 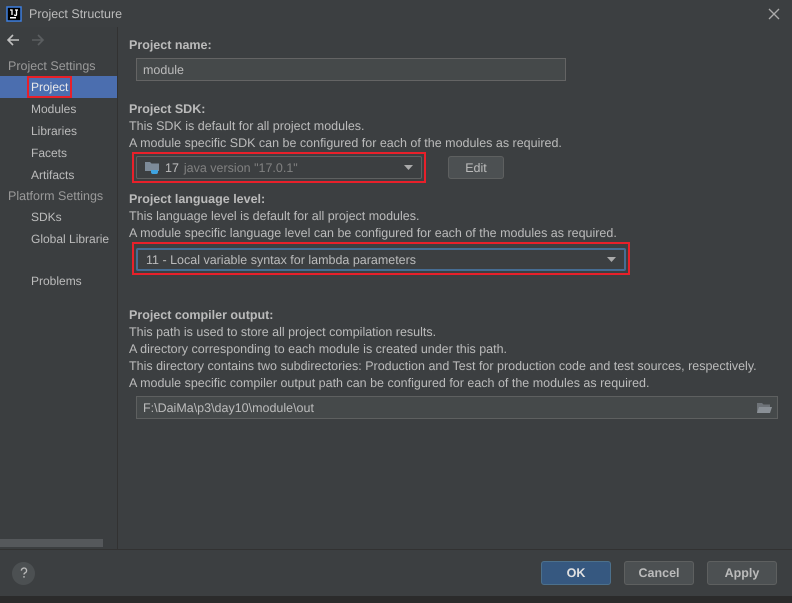 I want to click on dialog-button: Apply, so click(x=742, y=573).